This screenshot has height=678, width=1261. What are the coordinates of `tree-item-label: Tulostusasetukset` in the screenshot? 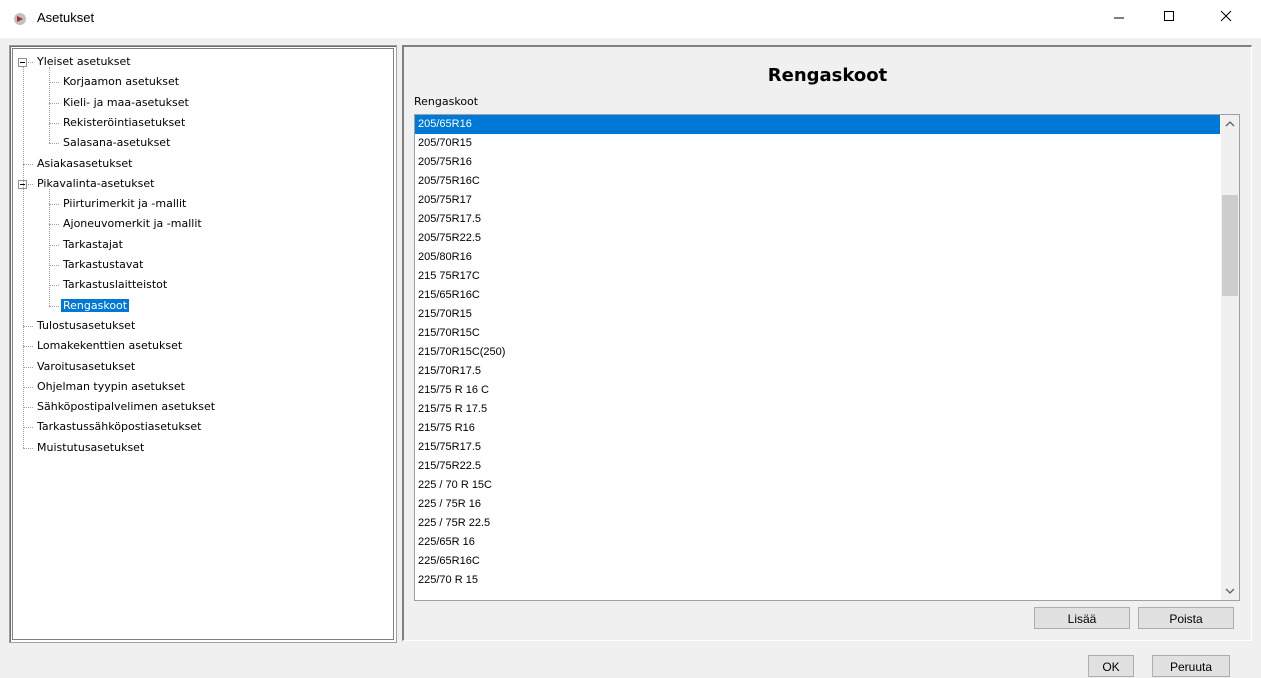 It's located at (86, 325).